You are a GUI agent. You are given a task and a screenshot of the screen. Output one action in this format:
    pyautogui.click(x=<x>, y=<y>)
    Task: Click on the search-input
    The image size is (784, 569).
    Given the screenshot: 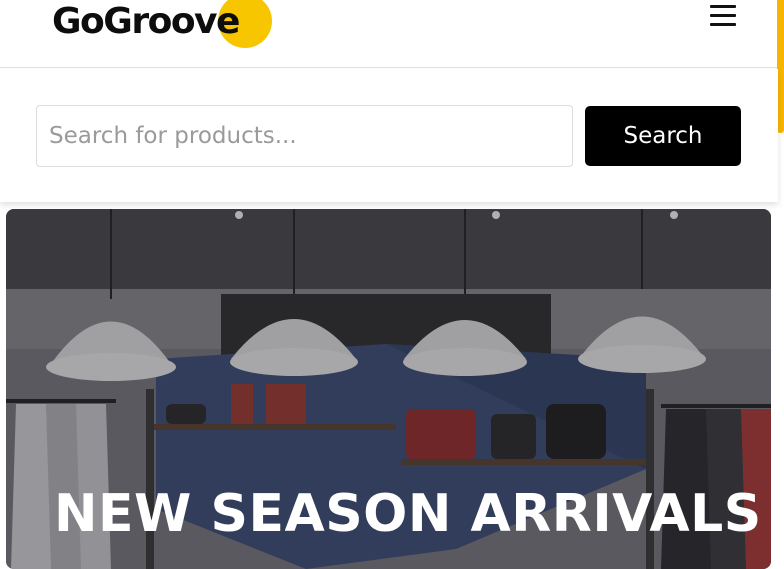 What is the action you would take?
    pyautogui.click(x=304, y=136)
    